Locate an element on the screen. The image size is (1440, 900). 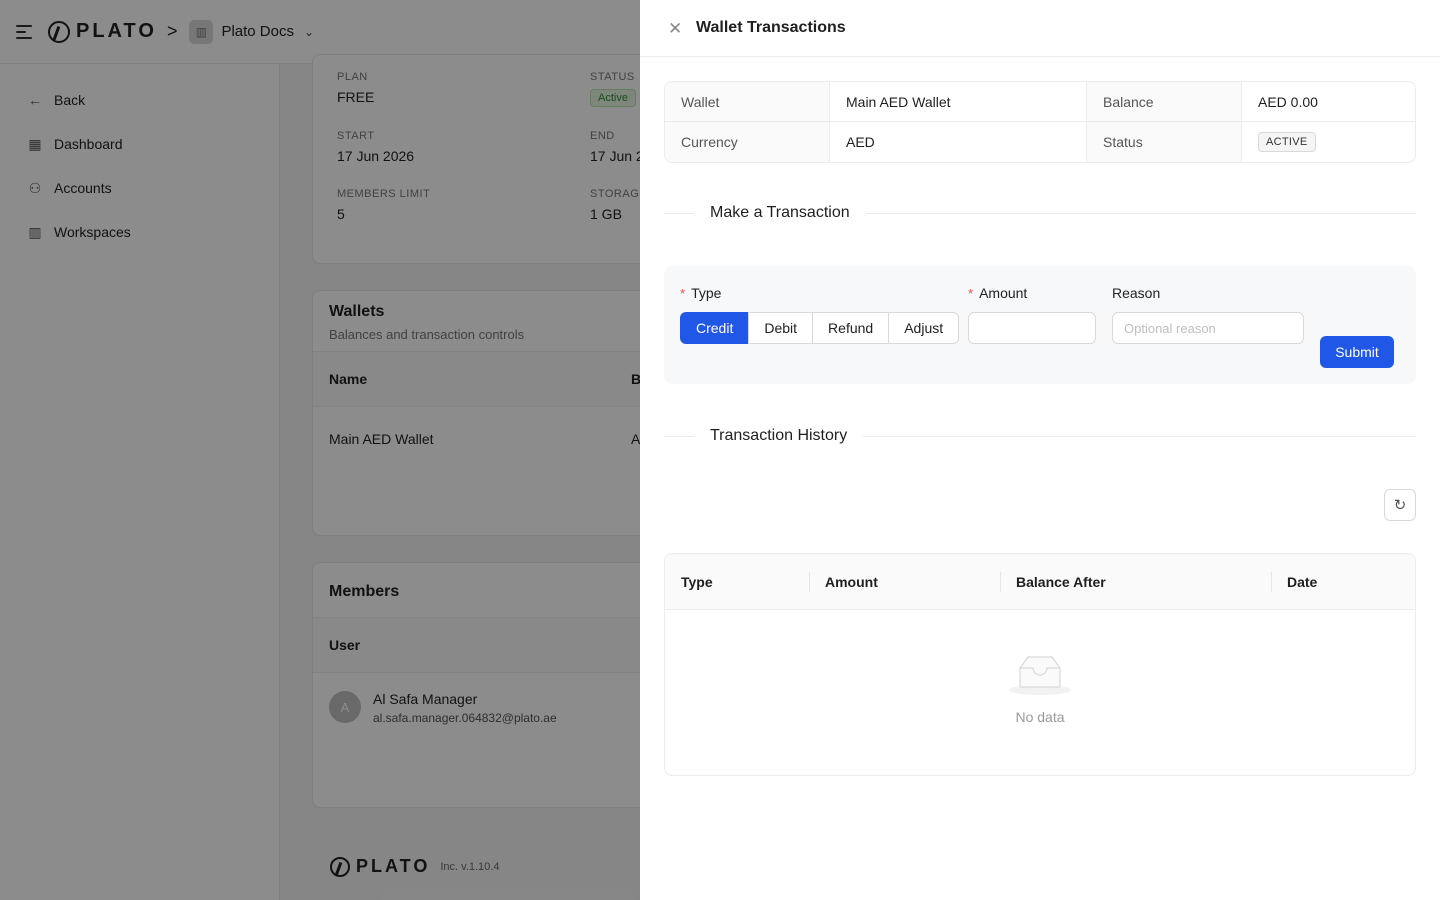
amount-label-text: Amount is located at coordinates (1003, 293).